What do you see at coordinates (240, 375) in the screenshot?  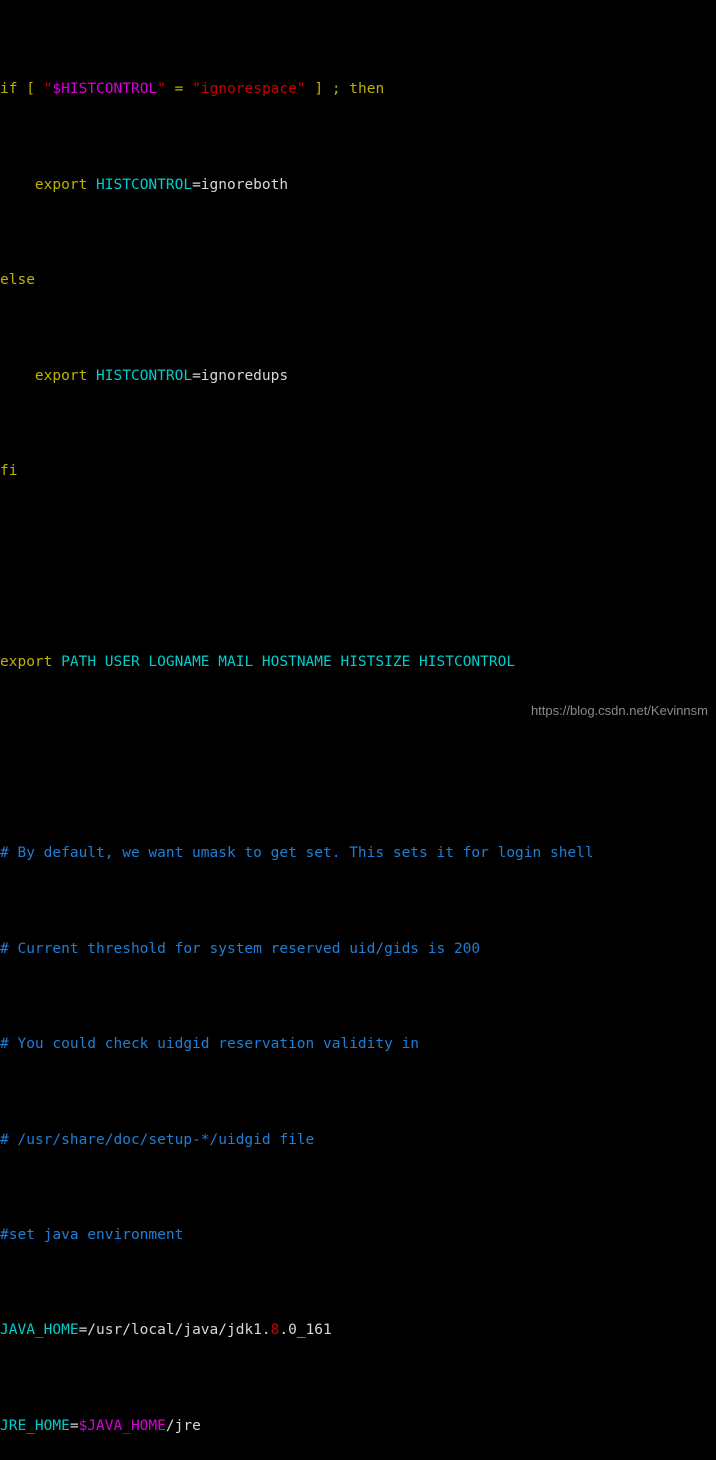 I see `token-plain: =ignoredups` at bounding box center [240, 375].